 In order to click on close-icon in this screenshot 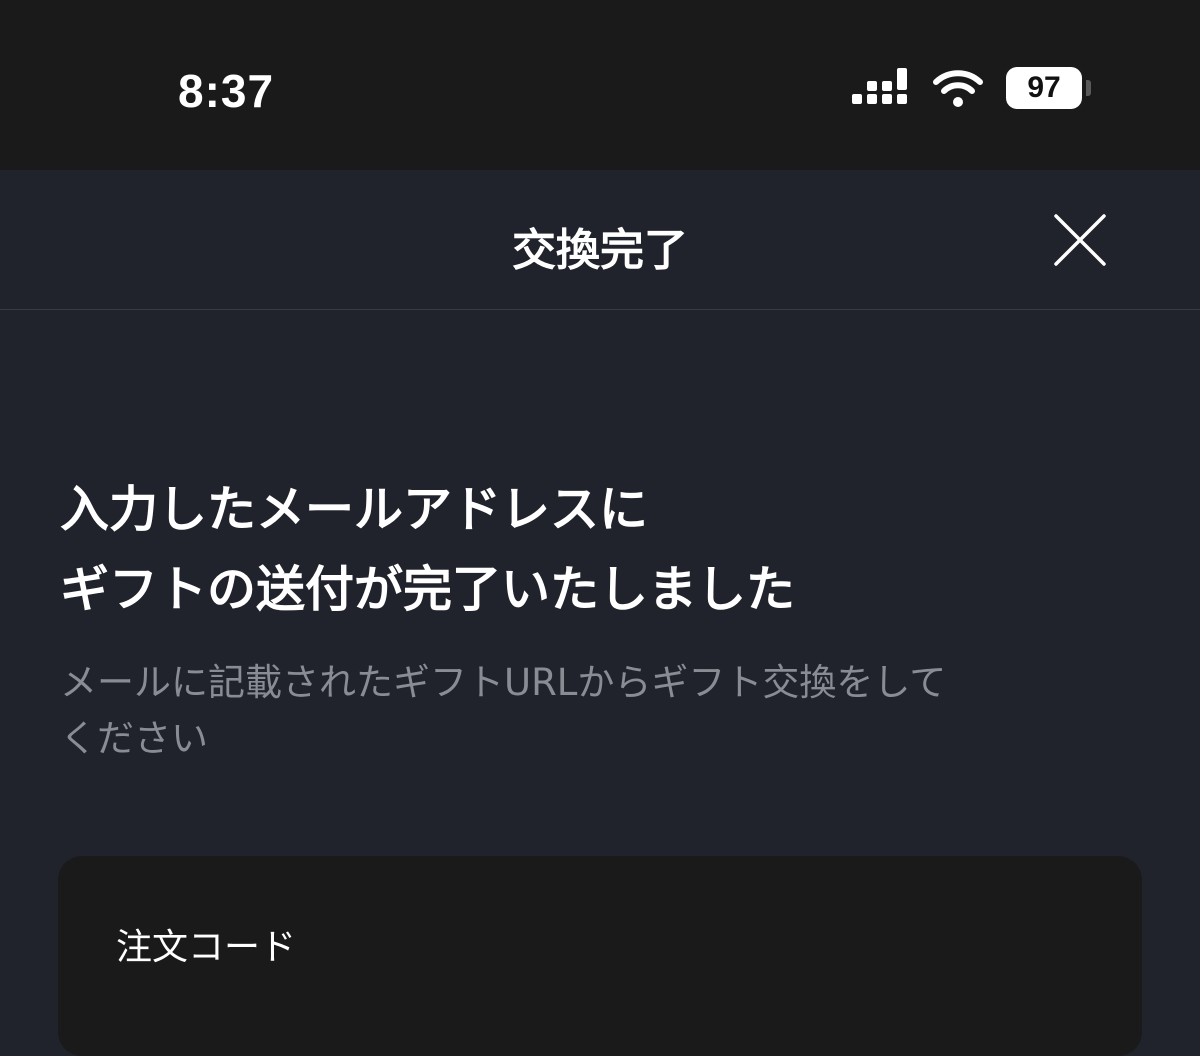, I will do `click(1080, 240)`.